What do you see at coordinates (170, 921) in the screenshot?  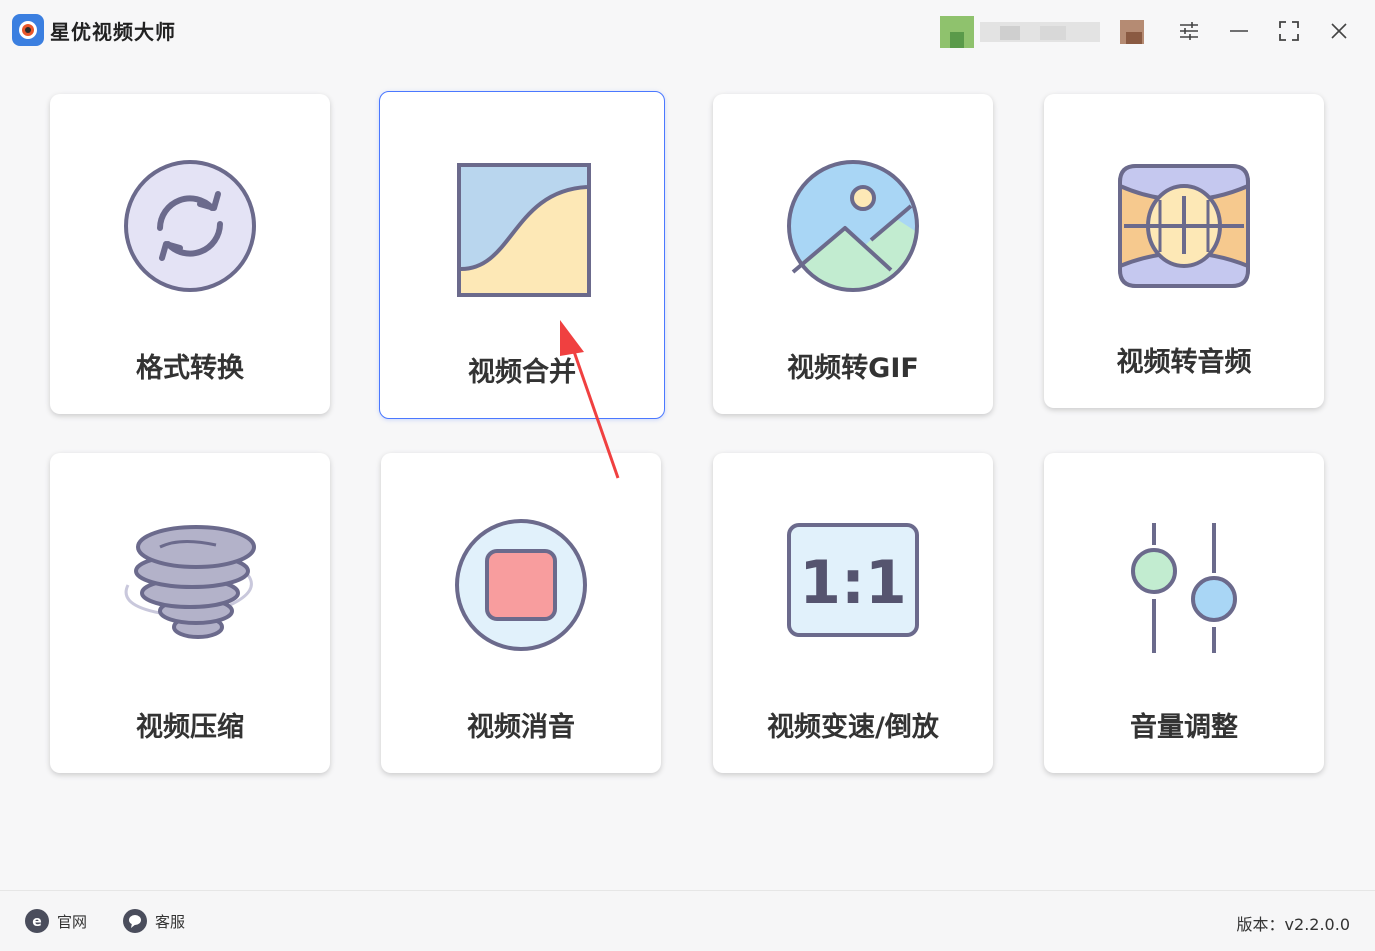 I see `support-label: 客服` at bounding box center [170, 921].